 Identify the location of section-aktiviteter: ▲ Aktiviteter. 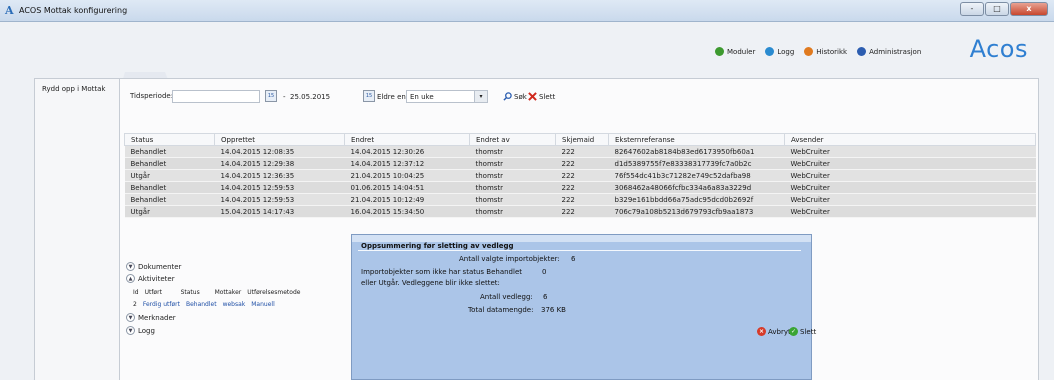
(150, 278).